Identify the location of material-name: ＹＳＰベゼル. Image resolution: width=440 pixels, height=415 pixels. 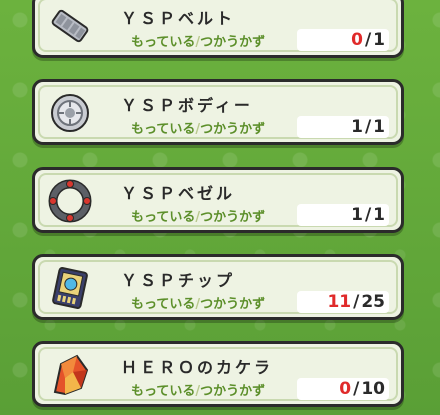
(178, 193).